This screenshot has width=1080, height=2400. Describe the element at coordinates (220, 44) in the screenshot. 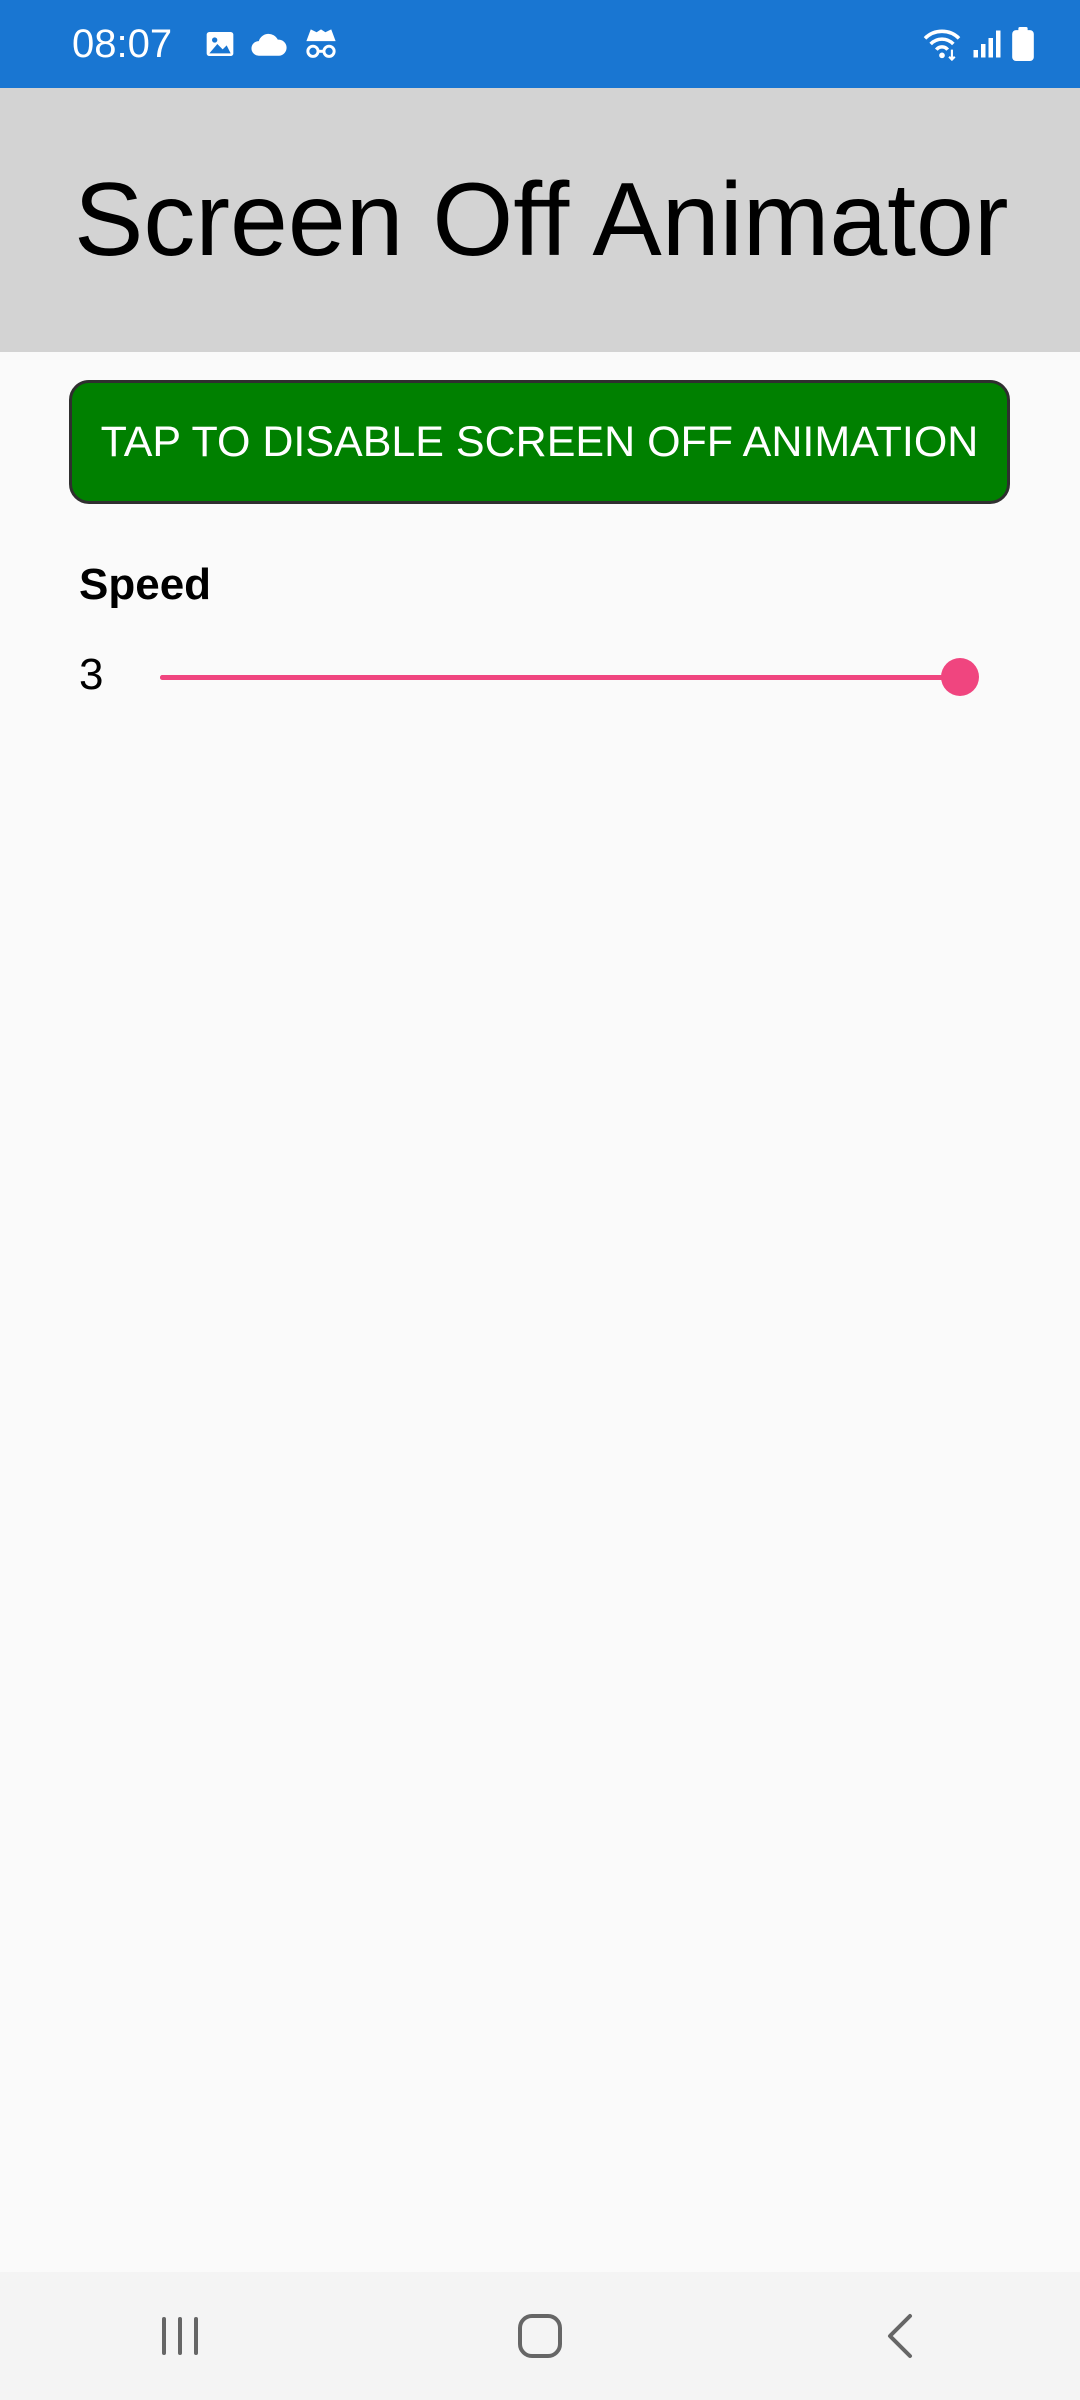

I see `image-icon` at that location.